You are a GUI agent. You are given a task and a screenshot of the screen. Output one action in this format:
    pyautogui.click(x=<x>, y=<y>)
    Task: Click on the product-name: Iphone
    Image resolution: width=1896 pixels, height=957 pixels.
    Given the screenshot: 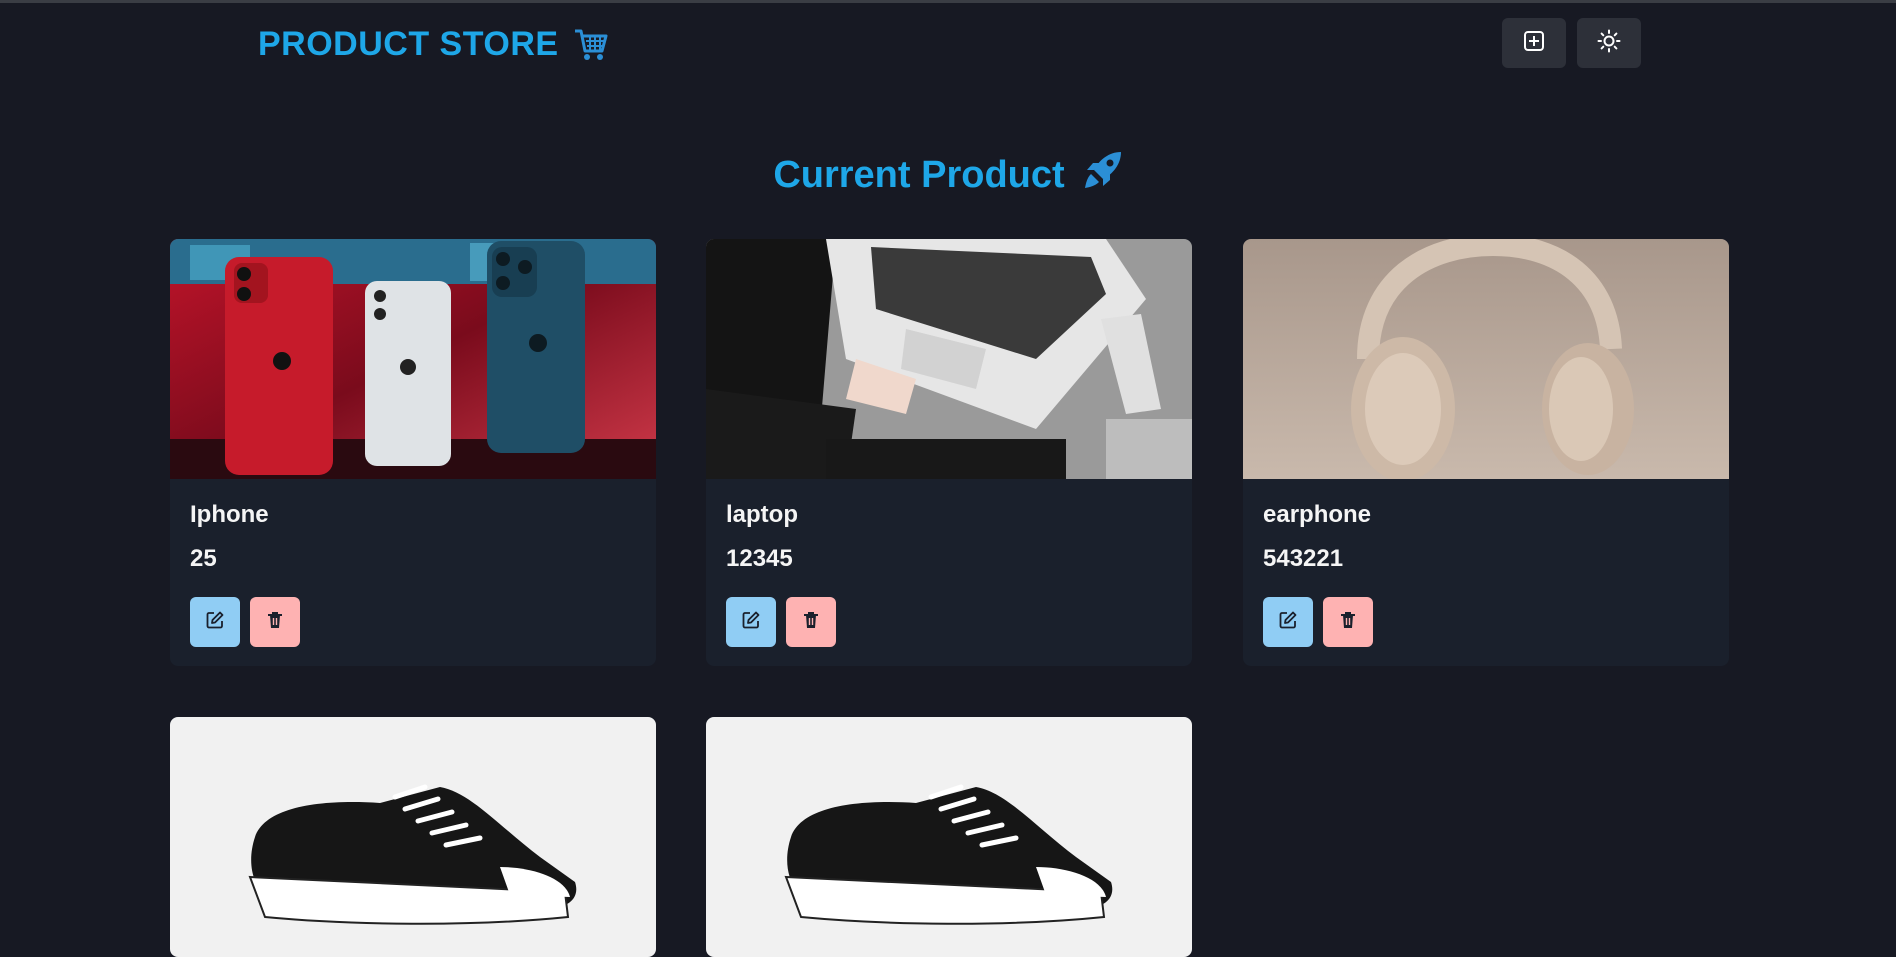 What is the action you would take?
    pyautogui.click(x=229, y=514)
    